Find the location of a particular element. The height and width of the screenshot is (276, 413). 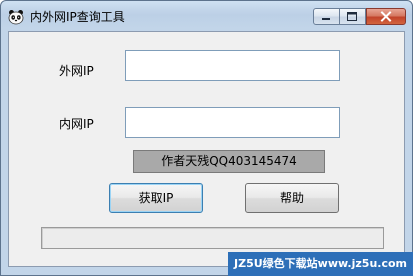

maximize-icon is located at coordinates (352, 16).